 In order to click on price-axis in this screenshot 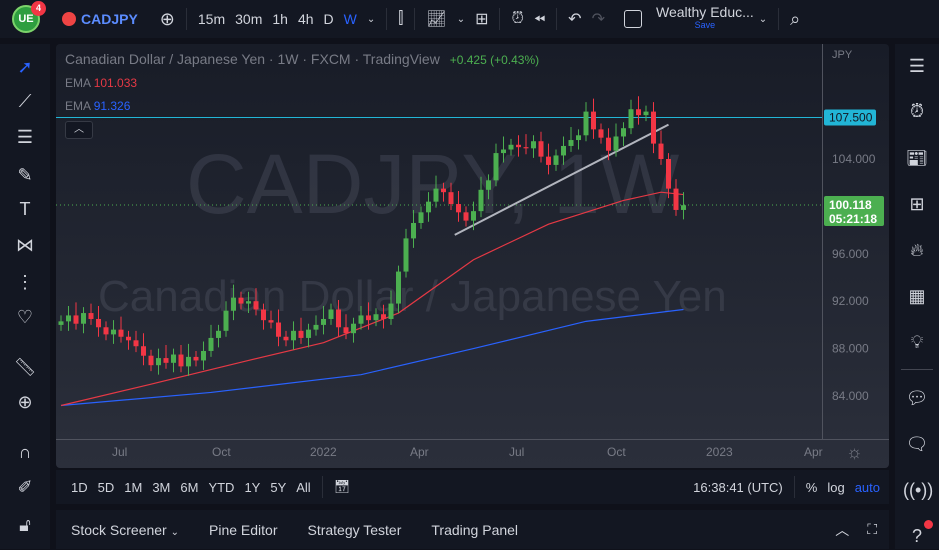, I will do `click(855, 242)`.